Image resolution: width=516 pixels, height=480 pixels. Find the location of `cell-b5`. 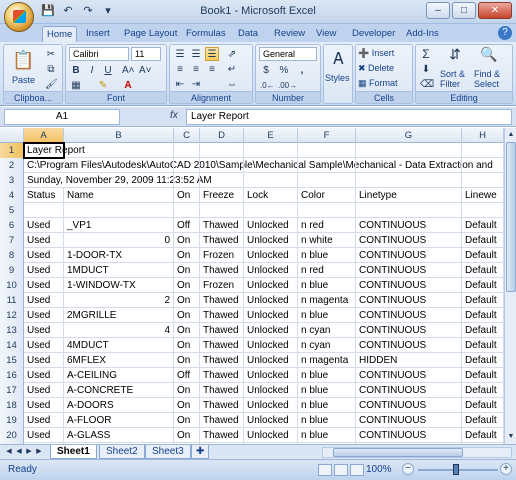

cell-b5 is located at coordinates (119, 210).